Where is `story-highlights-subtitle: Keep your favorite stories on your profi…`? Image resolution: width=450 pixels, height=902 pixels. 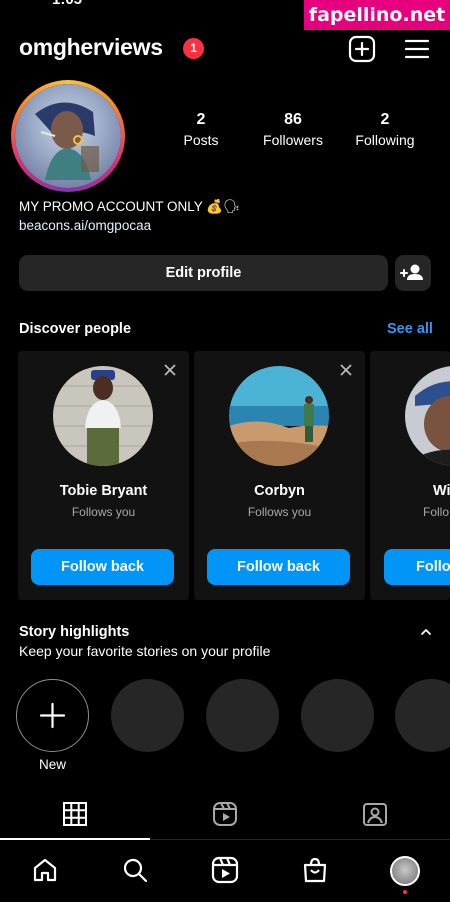
story-highlights-subtitle: Keep your favorite stories on your profi… is located at coordinates (145, 651).